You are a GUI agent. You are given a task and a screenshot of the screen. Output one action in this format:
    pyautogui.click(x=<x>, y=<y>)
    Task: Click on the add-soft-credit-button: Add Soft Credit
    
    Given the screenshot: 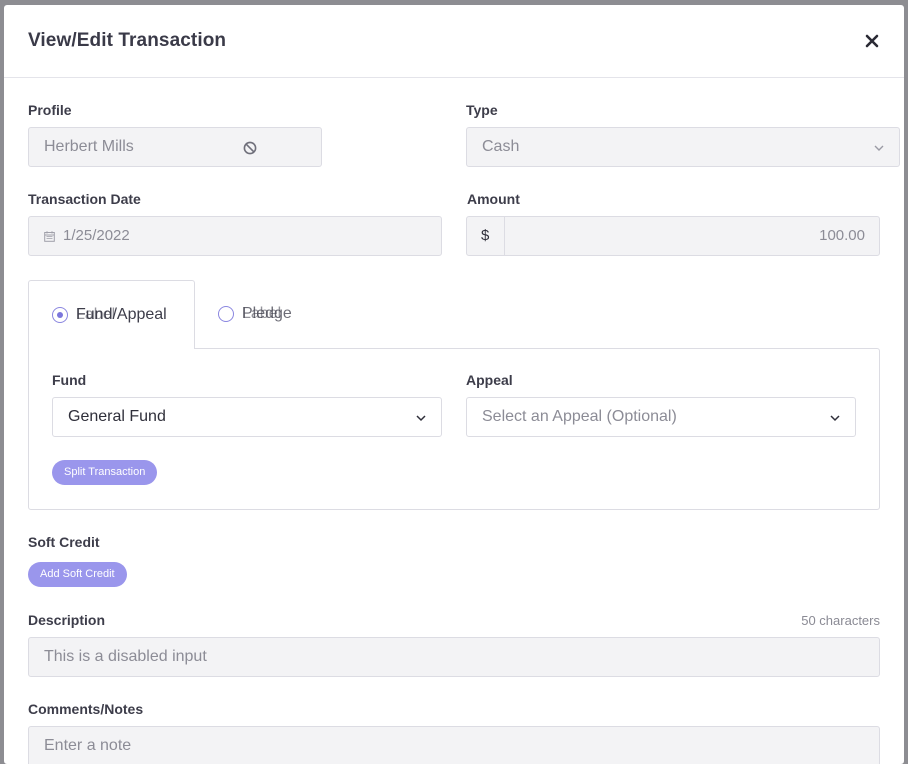 What is the action you would take?
    pyautogui.click(x=77, y=574)
    